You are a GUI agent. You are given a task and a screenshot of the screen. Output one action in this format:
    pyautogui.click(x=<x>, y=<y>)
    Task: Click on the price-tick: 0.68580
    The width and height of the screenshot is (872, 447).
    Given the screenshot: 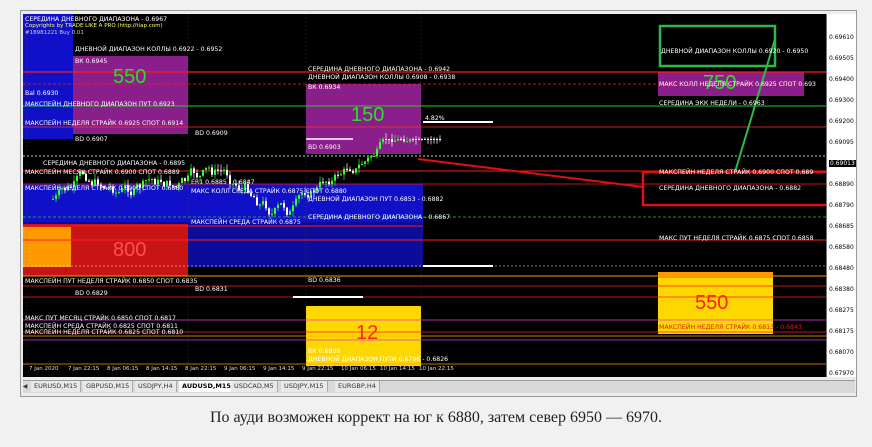 What is the action you would take?
    pyautogui.click(x=841, y=247)
    